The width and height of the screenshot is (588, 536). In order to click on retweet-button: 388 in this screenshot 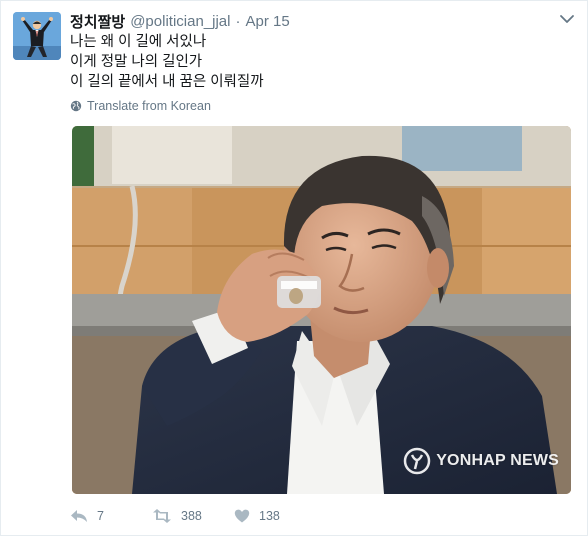, I will do `click(193, 516)`.